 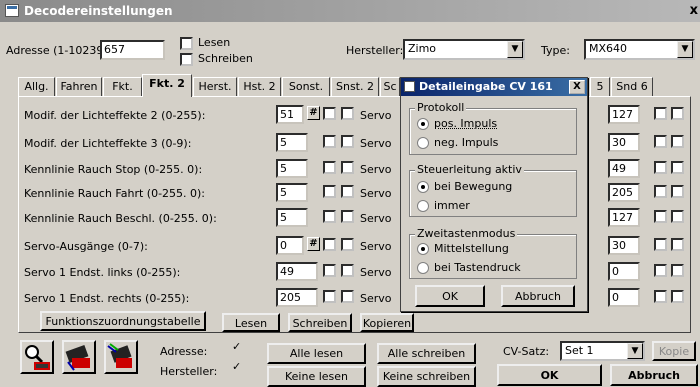 What do you see at coordinates (423, 187) in the screenshot?
I see `bei-bewegung-radio` at bounding box center [423, 187].